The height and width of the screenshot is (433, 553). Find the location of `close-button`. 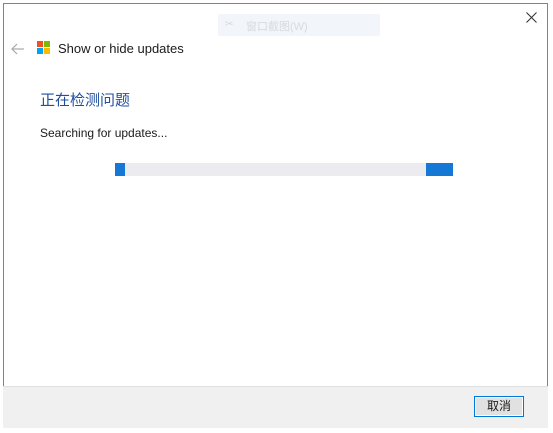

close-button is located at coordinates (532, 18).